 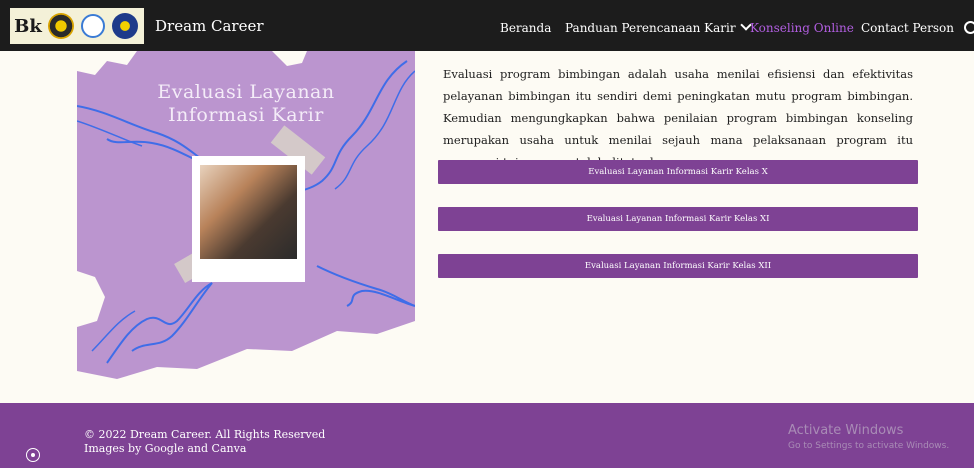 I want to click on search-icon, so click(x=969, y=27).